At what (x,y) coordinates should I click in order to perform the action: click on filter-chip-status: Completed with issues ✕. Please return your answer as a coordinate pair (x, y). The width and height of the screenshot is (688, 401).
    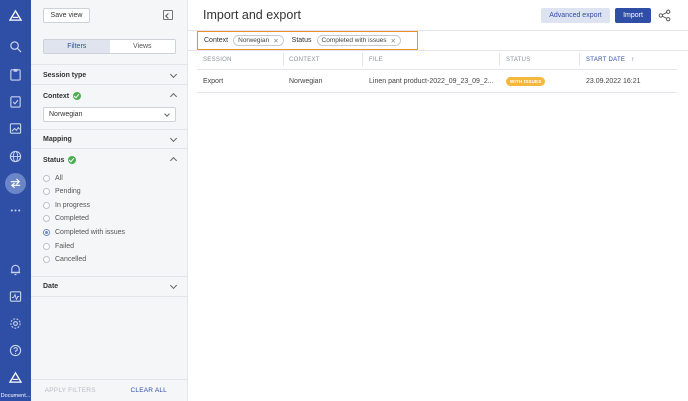
    Looking at the image, I should click on (358, 40).